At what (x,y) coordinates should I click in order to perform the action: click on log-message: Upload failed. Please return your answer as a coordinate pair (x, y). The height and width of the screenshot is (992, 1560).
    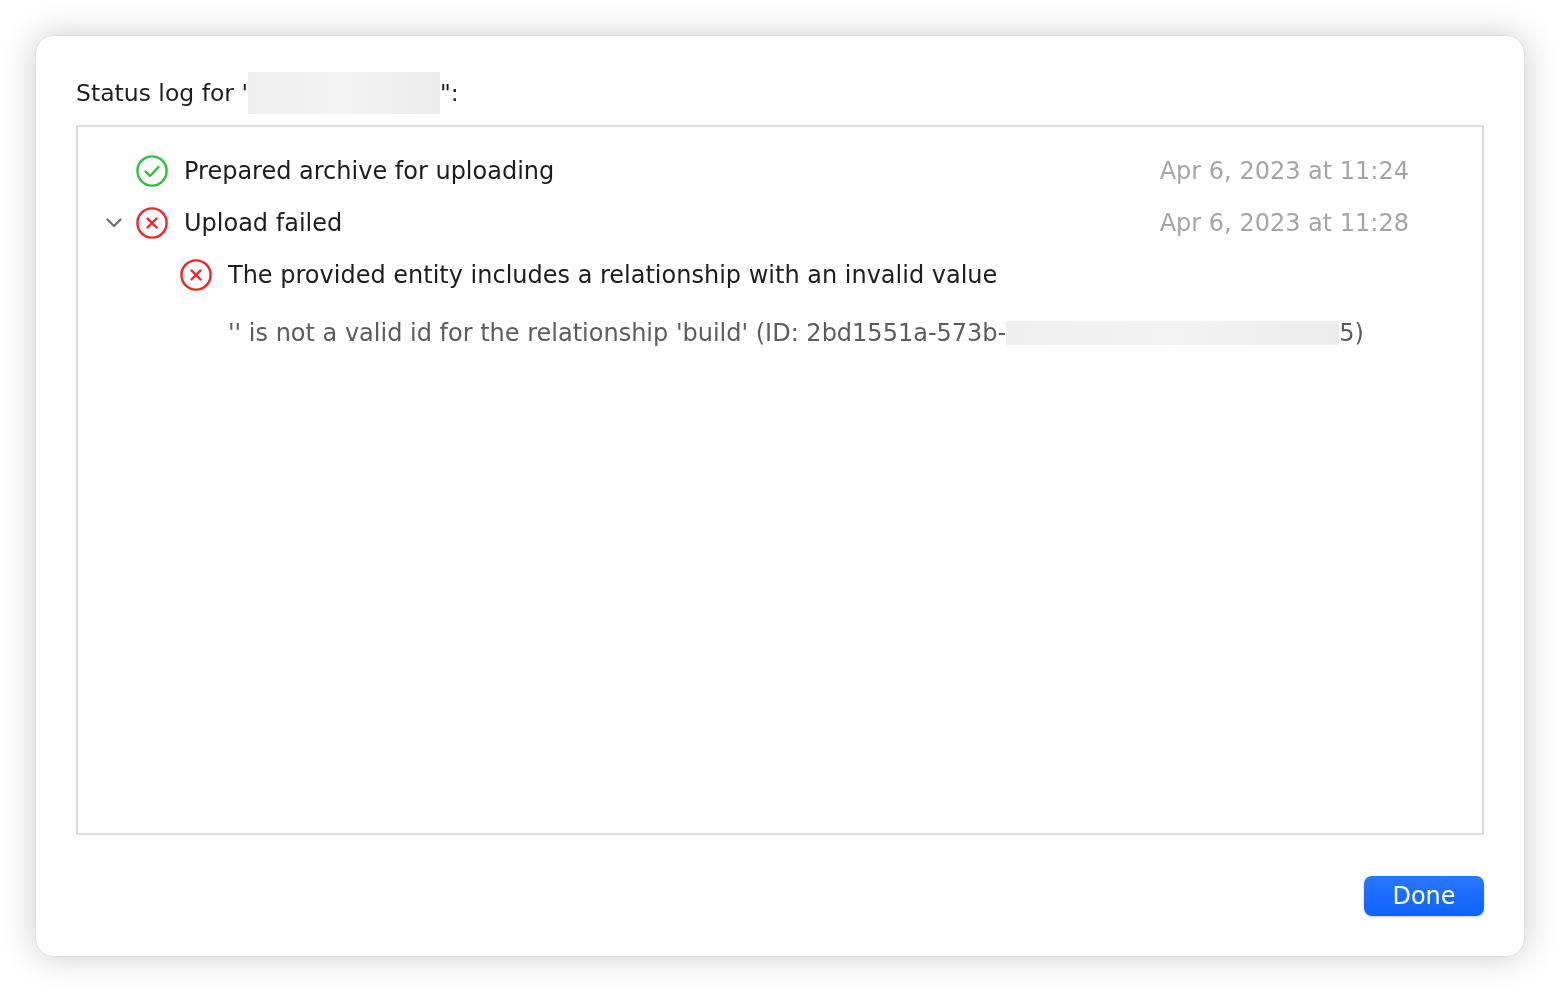
    Looking at the image, I should click on (264, 223).